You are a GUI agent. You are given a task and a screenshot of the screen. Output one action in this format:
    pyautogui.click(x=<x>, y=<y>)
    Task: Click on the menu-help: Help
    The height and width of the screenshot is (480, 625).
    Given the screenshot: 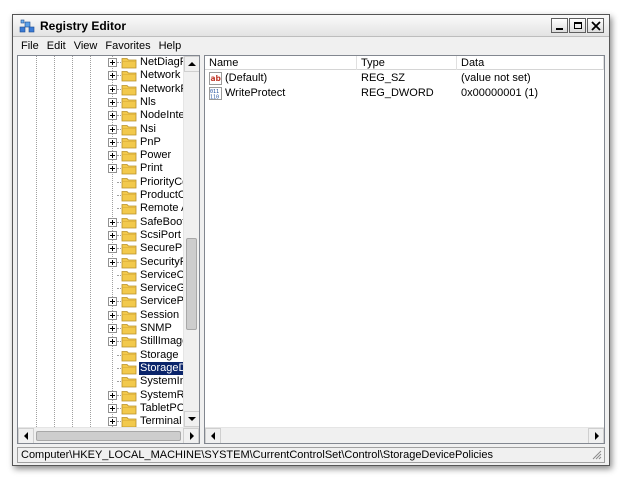 What is the action you would take?
    pyautogui.click(x=170, y=46)
    